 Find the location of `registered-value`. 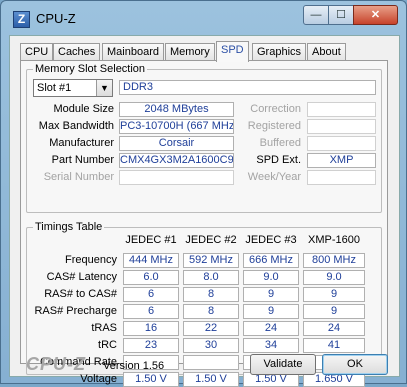

registered-value is located at coordinates (341, 126).